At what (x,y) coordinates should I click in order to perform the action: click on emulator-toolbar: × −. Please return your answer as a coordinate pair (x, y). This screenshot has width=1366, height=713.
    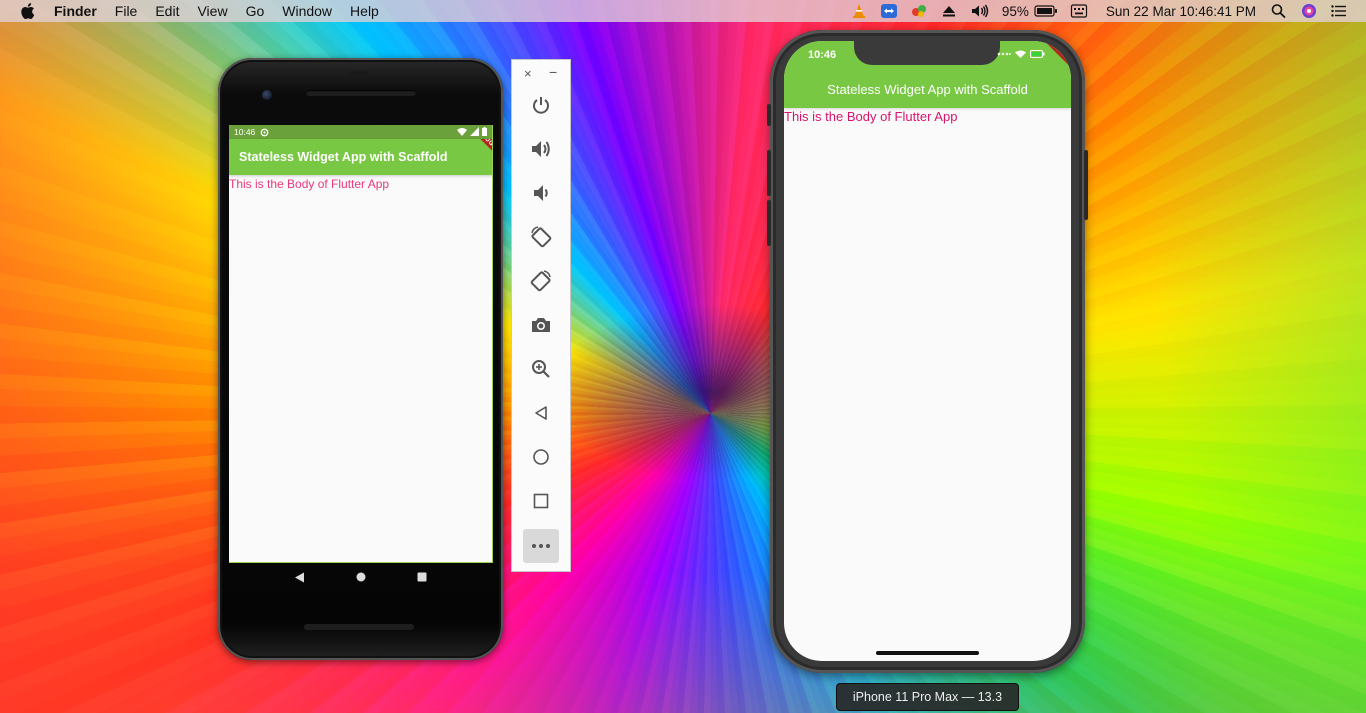
    Looking at the image, I should click on (541, 315).